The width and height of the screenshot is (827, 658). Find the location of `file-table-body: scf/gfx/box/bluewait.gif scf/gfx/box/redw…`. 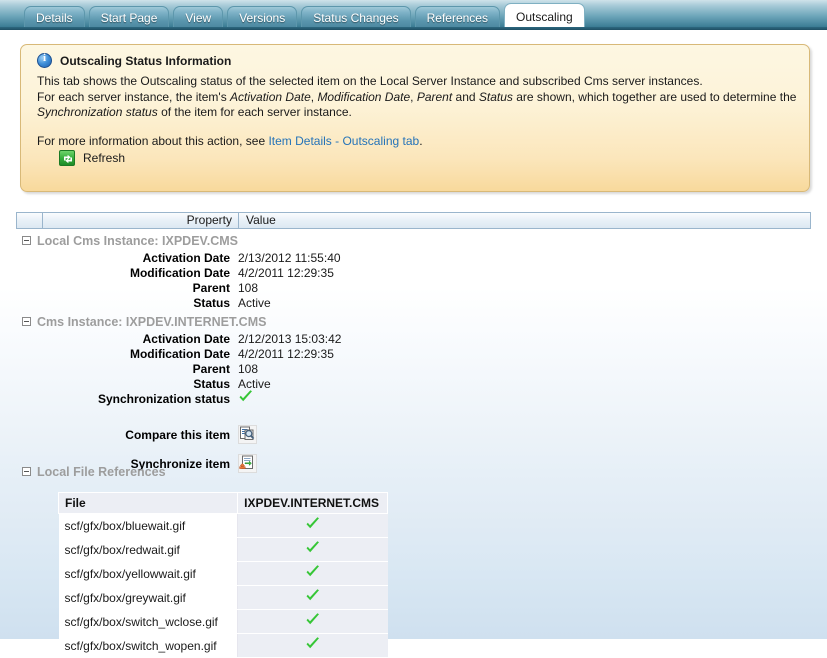

file-table-body: scf/gfx/box/bluewait.gif scf/gfx/box/redw… is located at coordinates (223, 585).